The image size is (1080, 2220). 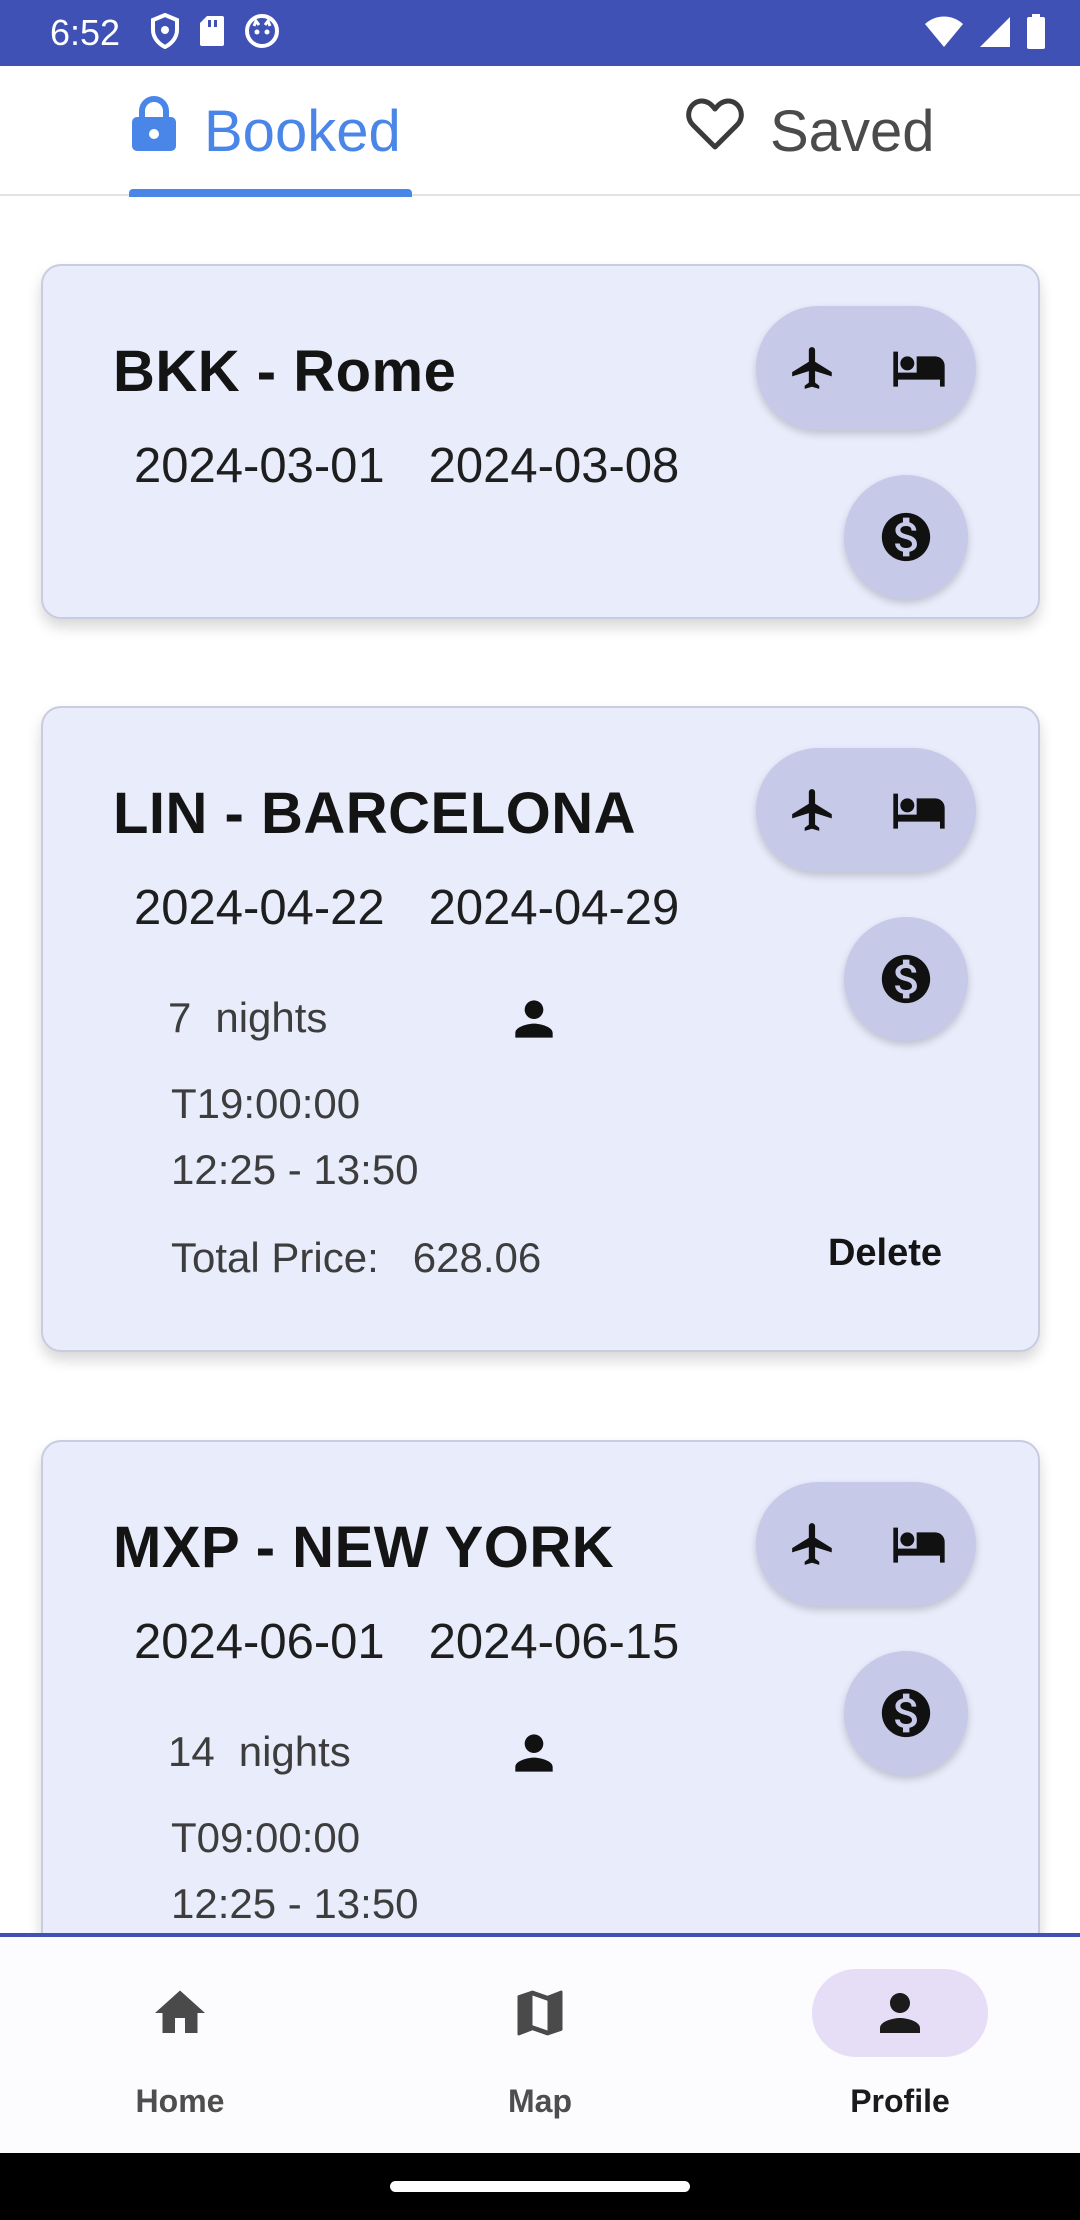 What do you see at coordinates (180, 1017) in the screenshot?
I see `nights-count: 7` at bounding box center [180, 1017].